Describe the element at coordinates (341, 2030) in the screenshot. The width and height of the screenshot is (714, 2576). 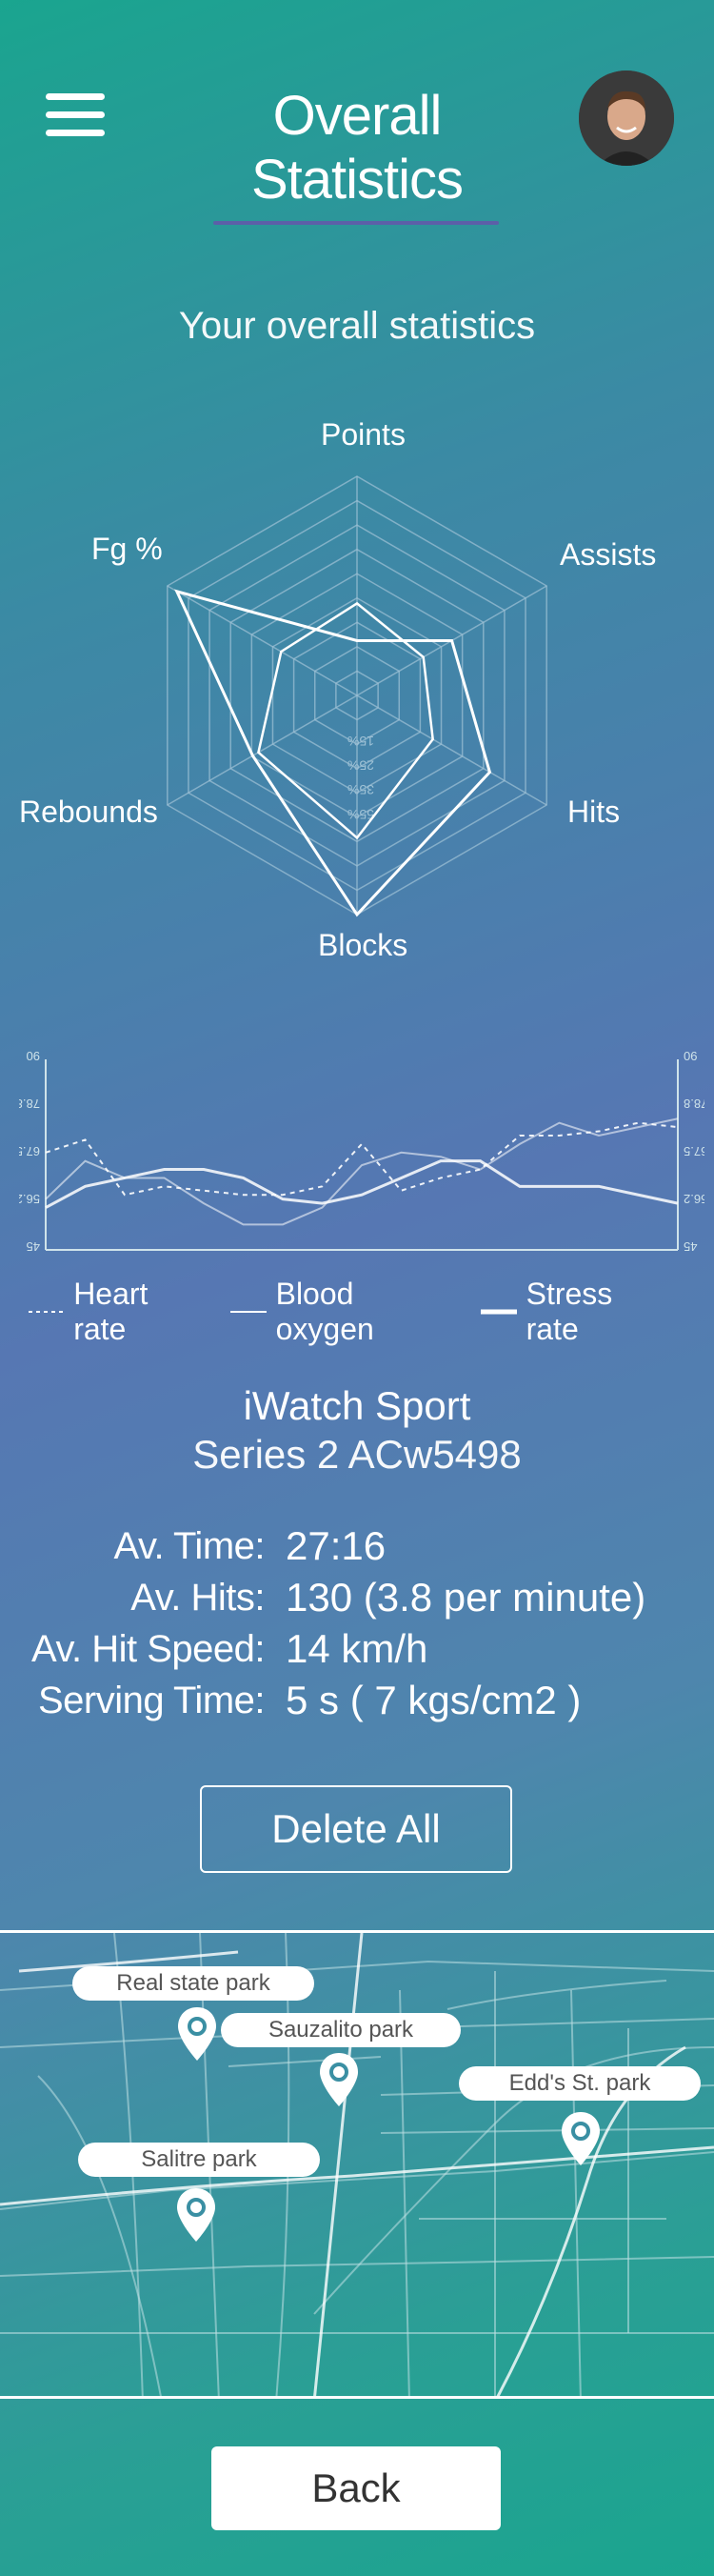
I see `park-label-sauzalito: Sauzalito park` at that location.